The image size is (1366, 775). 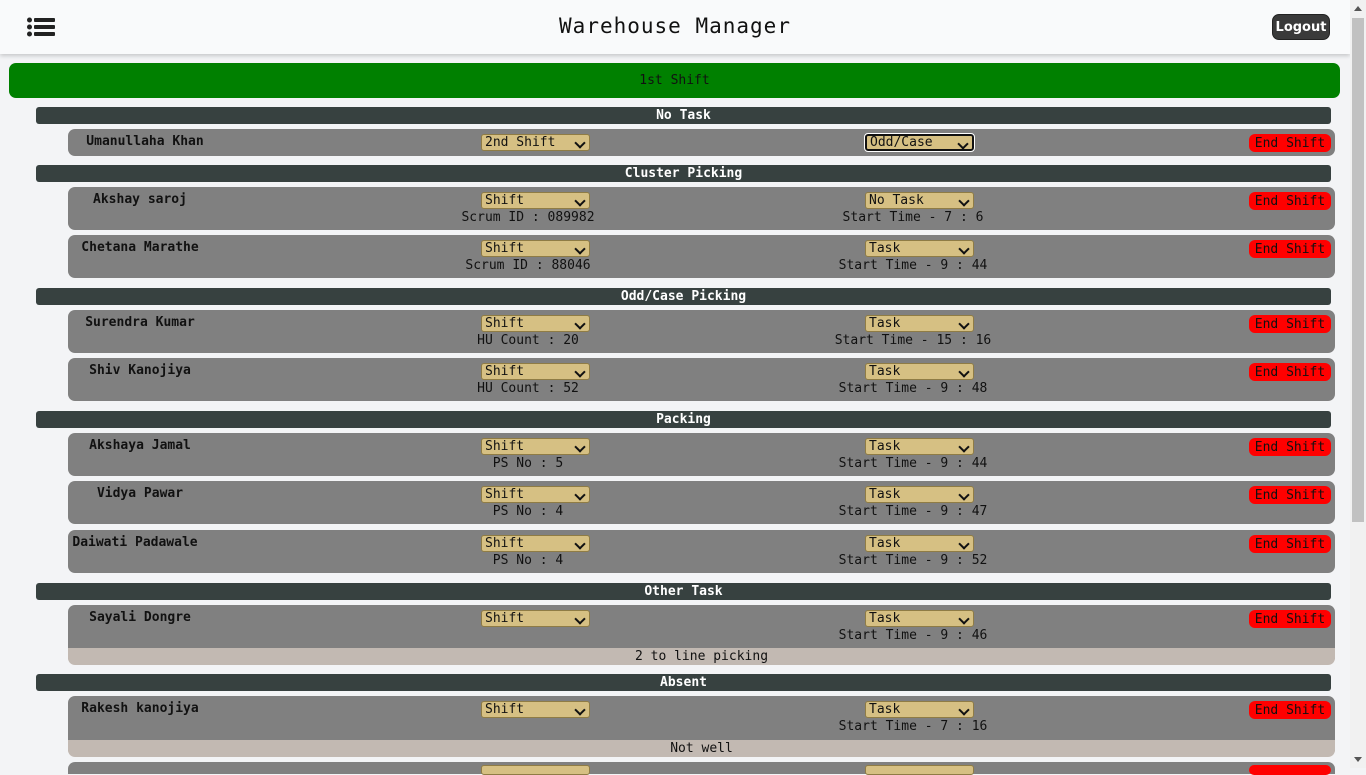 I want to click on start-time: Start Time - 7 : 16, so click(x=913, y=726).